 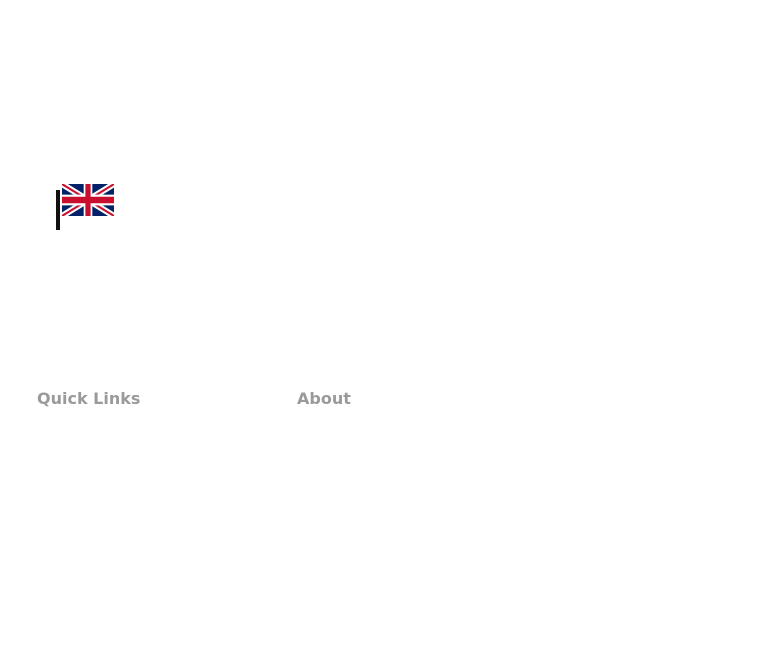 What do you see at coordinates (89, 398) in the screenshot?
I see `quick-links-heading: Quick Links` at bounding box center [89, 398].